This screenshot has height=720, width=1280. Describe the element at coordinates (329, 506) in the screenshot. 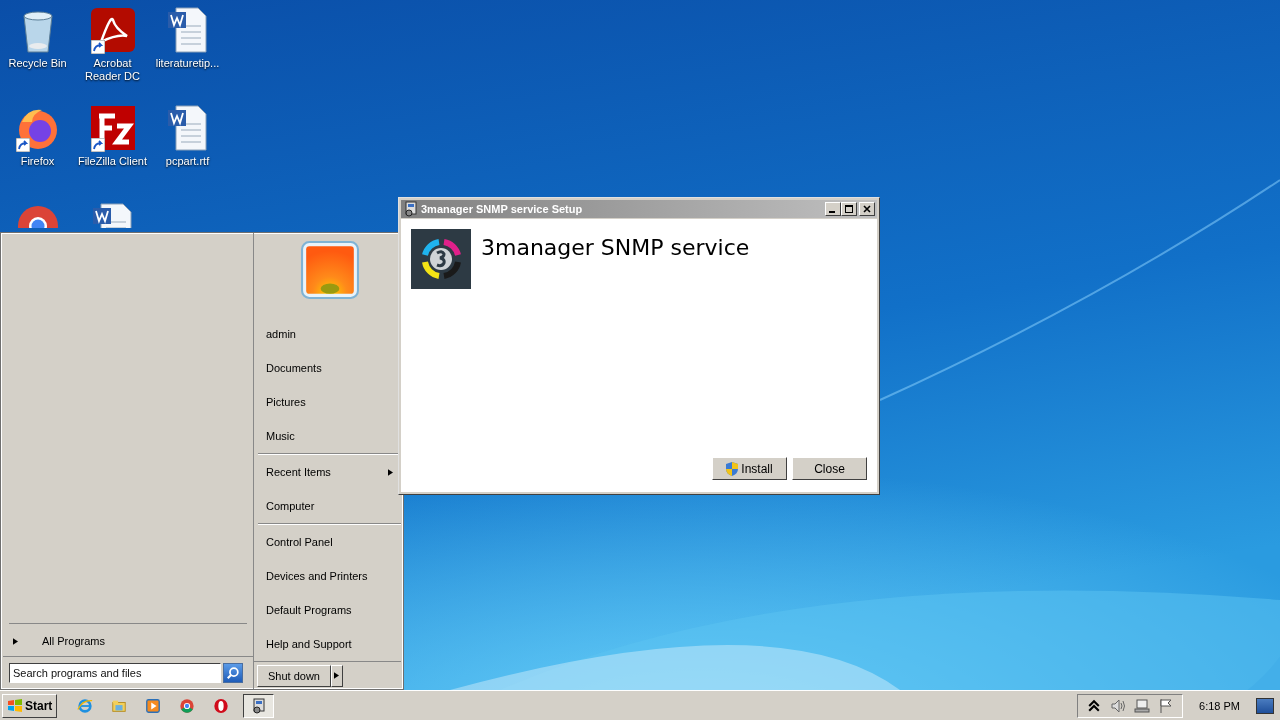

I see `start-menu-item: Computer` at that location.